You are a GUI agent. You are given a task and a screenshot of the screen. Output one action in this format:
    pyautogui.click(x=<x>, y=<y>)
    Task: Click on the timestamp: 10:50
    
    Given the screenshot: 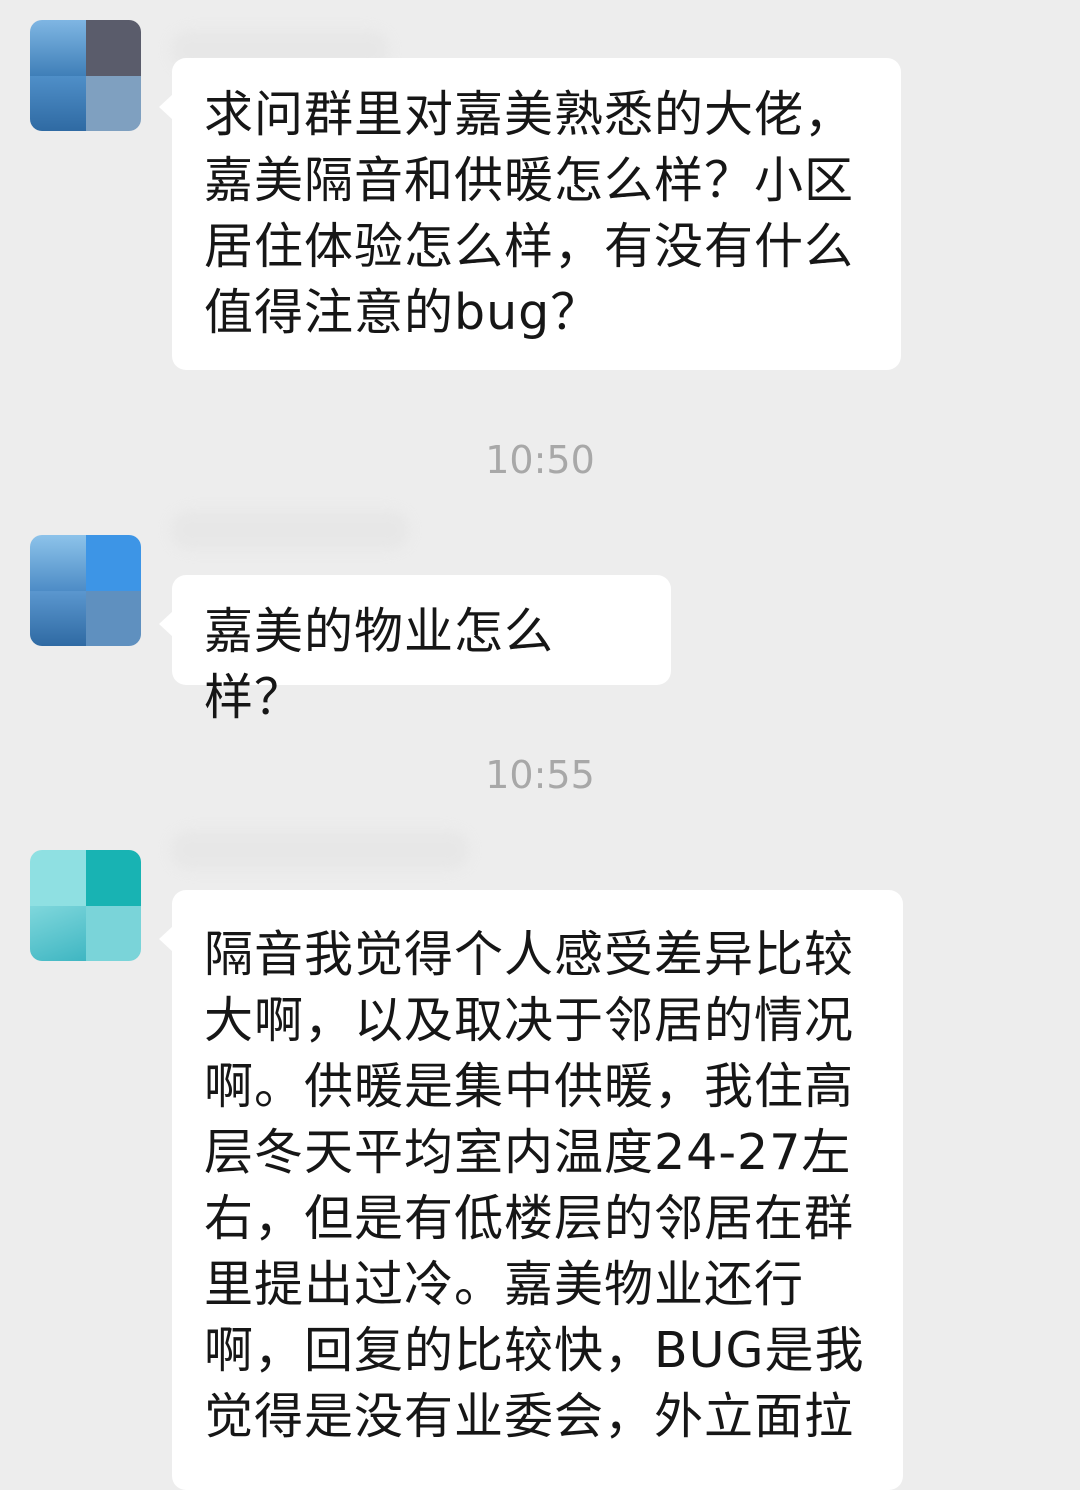 What is the action you would take?
    pyautogui.click(x=540, y=460)
    